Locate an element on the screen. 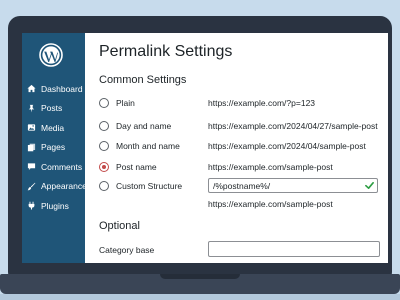 Image resolution: width=400 pixels, height=300 pixels. option-plain: Plain is located at coordinates (117, 103).